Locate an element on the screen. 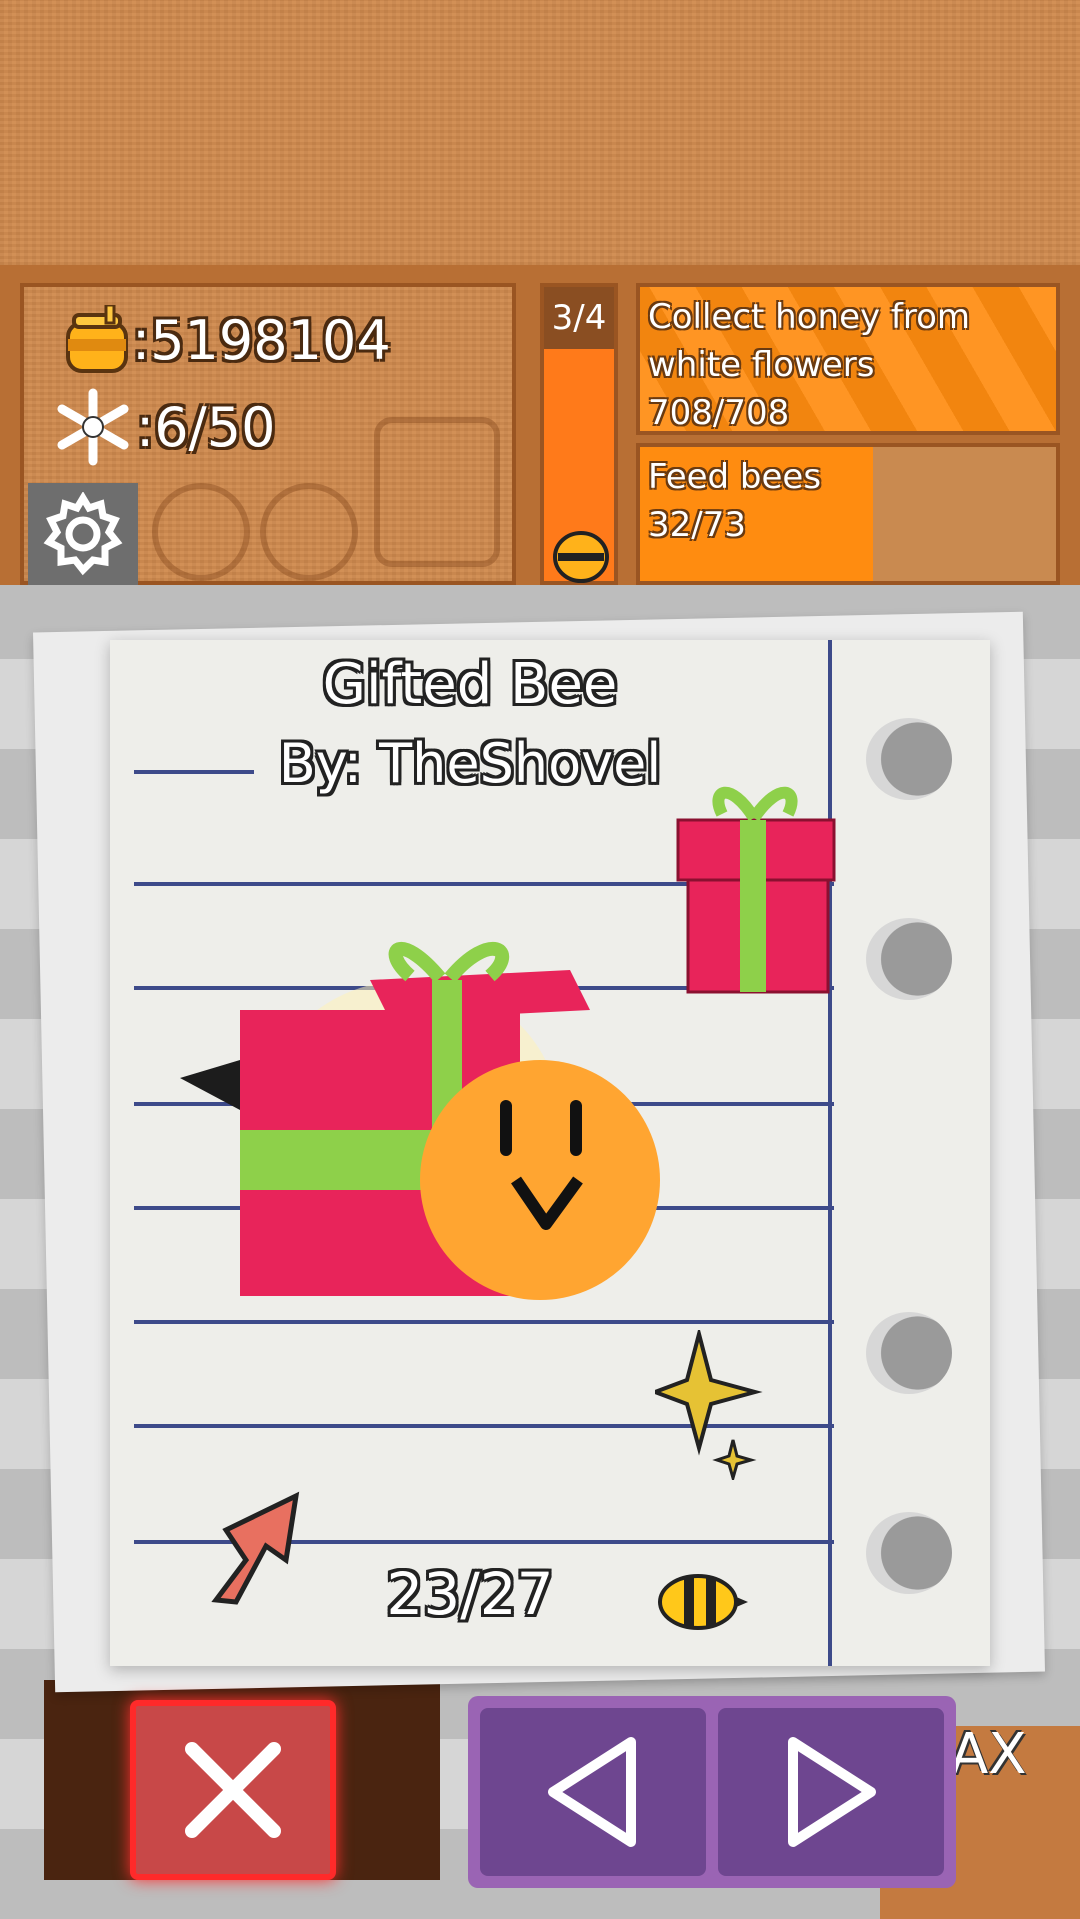  max-label: AX is located at coordinates (988, 1754).